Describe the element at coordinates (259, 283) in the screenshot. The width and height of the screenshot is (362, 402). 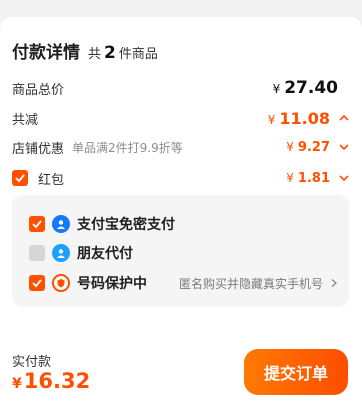
I see `number-protect-note: 匿名购买并隐藏真实手机号` at that location.